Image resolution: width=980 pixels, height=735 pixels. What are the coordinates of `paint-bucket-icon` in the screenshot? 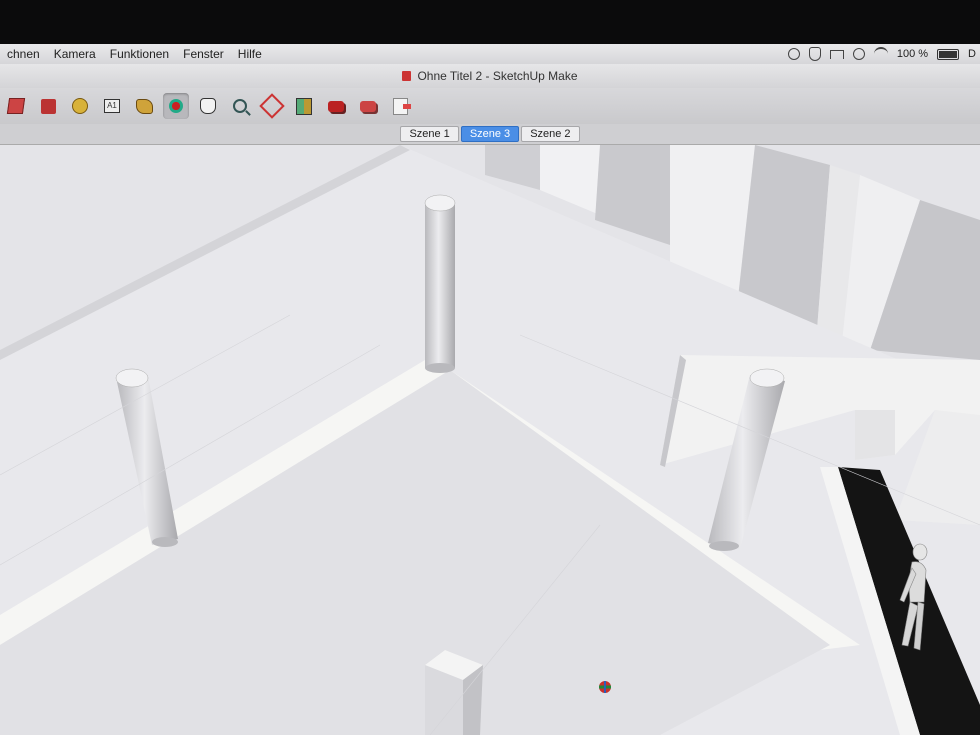 It's located at (144, 106).